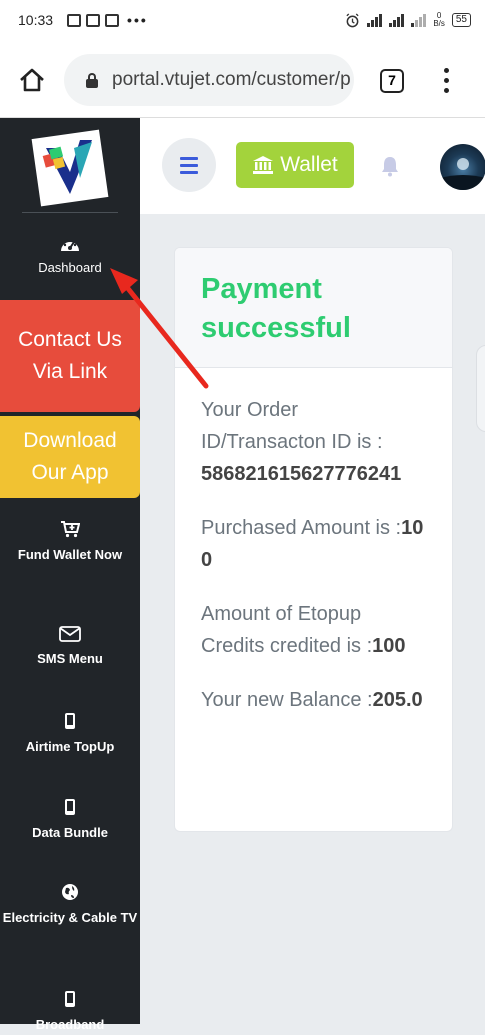 This screenshot has width=485, height=1035. What do you see at coordinates (32, 80) in the screenshot?
I see `home-icon` at bounding box center [32, 80].